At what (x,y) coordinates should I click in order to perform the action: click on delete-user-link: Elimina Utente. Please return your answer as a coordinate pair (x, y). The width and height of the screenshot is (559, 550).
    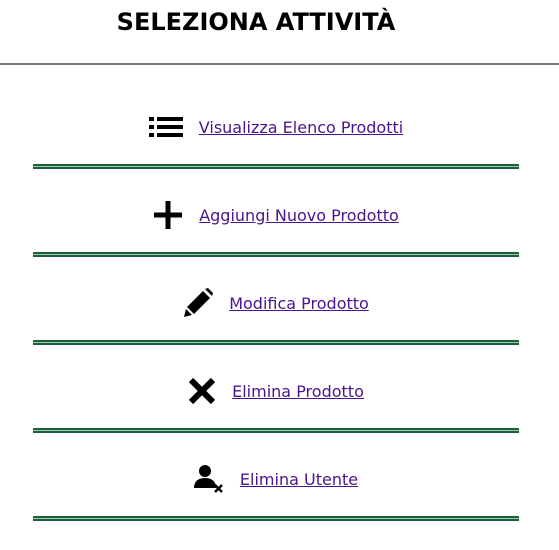
    Looking at the image, I should click on (299, 479).